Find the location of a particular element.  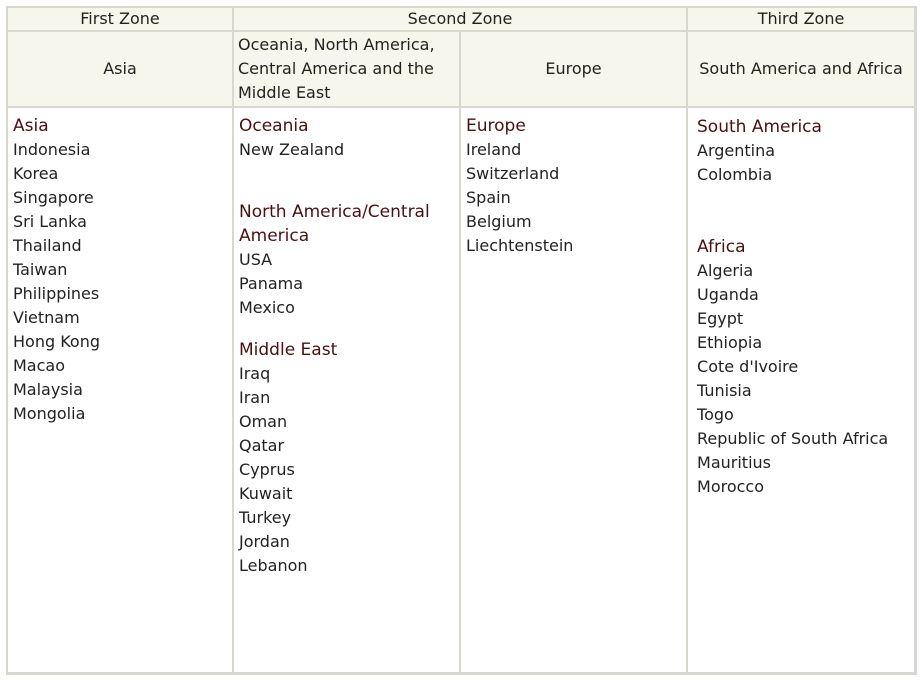

country-item: Uganda is located at coordinates (728, 294).